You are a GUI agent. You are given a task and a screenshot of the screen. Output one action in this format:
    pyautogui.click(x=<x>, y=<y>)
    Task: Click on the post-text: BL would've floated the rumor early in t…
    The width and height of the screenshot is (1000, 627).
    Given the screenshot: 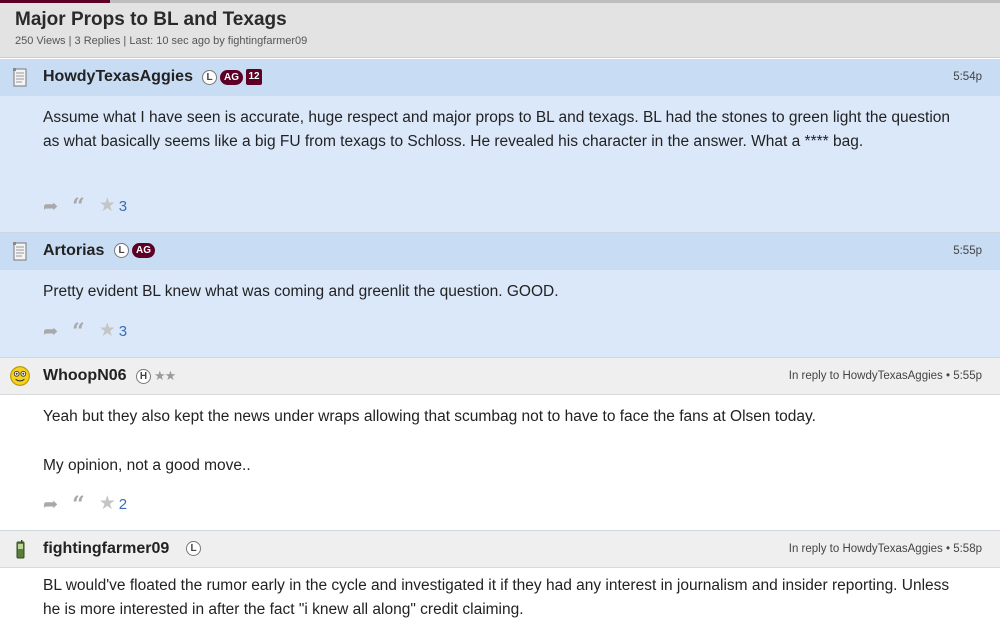 What is the action you would take?
    pyautogui.click(x=496, y=597)
    